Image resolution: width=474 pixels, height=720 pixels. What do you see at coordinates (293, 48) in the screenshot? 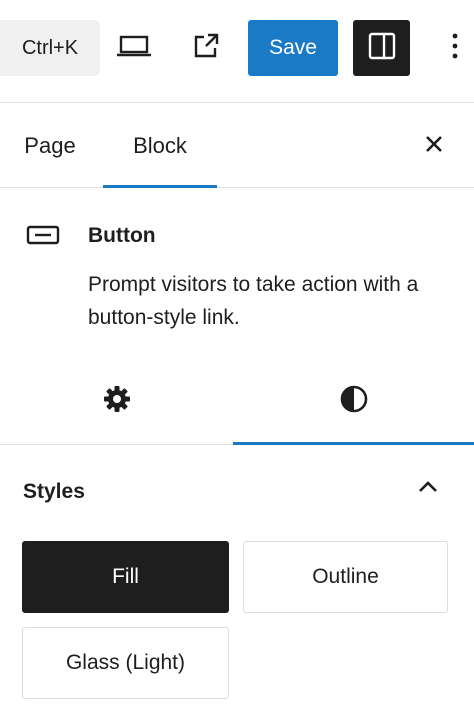
I see `save-button: Save` at bounding box center [293, 48].